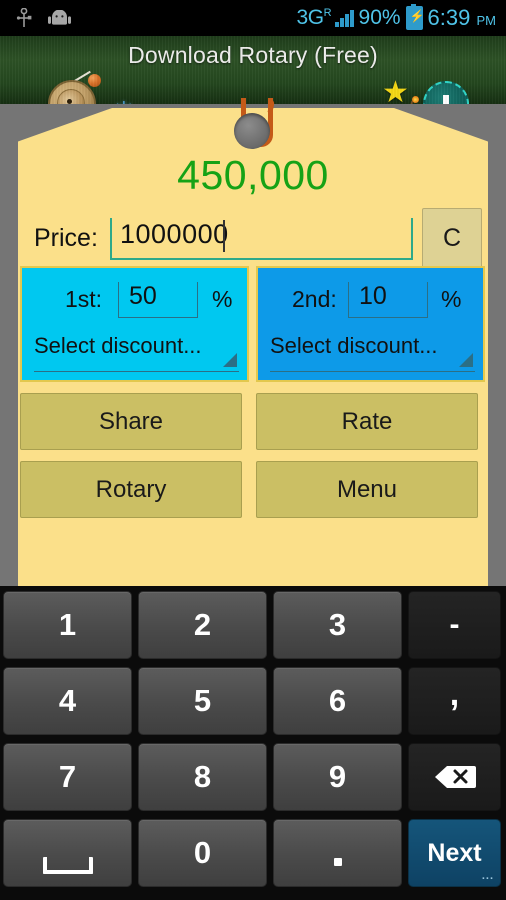 This screenshot has height=900, width=506. I want to click on key-minus: -, so click(454, 625).